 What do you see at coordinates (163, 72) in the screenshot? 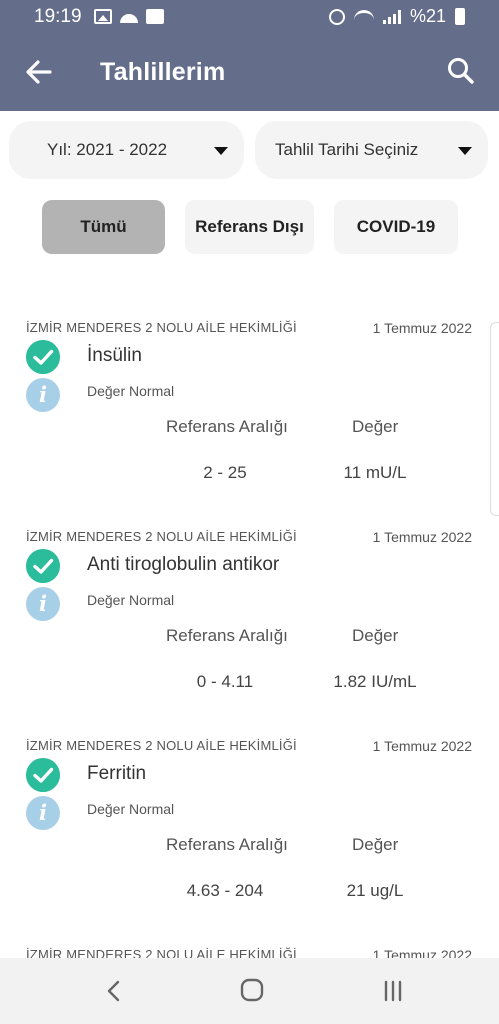
I see `page-title: Tahlillerim` at bounding box center [163, 72].